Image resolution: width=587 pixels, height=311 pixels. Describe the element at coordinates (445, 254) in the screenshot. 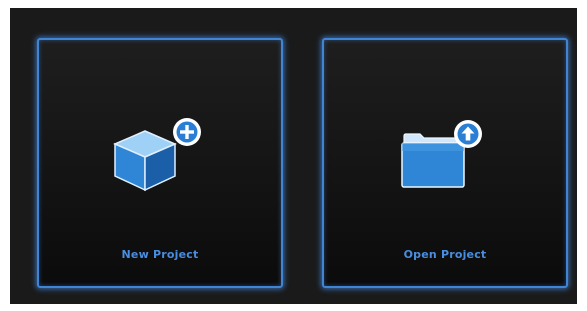

I see `open-project-label: Open Project` at that location.